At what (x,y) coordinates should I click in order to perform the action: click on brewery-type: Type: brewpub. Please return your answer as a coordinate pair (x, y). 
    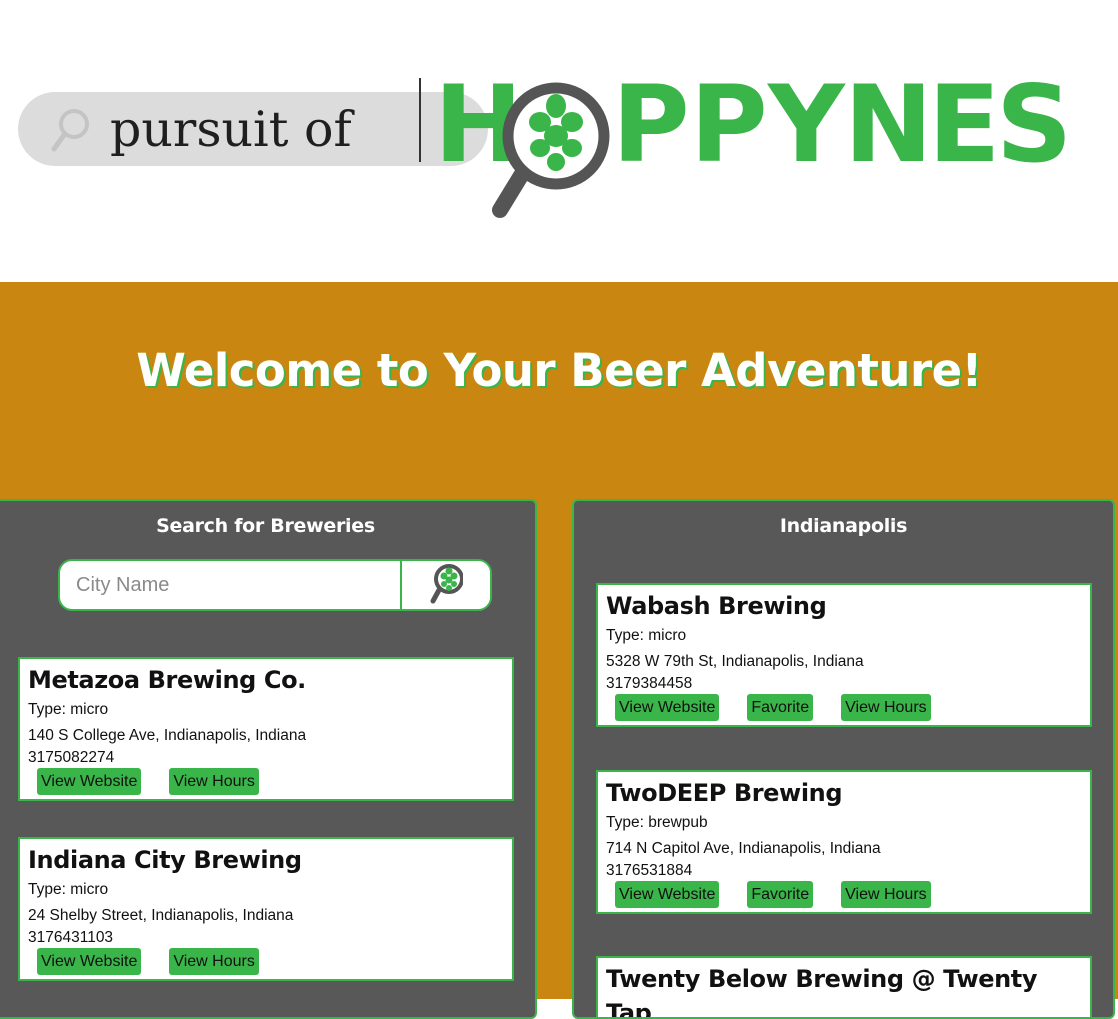
    Looking at the image, I should click on (657, 822).